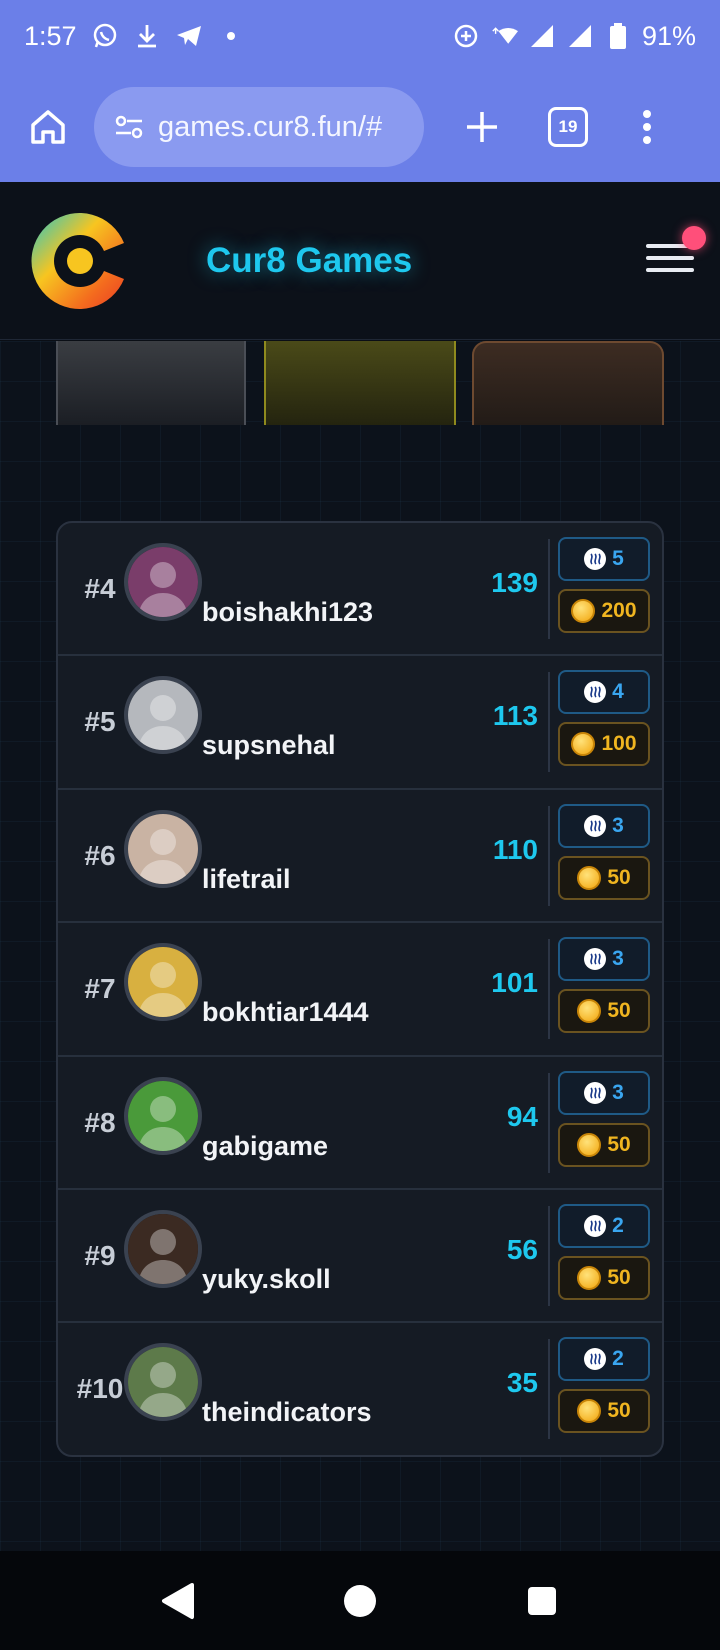 The width and height of the screenshot is (720, 1650). What do you see at coordinates (100, 1389) in the screenshot?
I see `rank-label: #10` at bounding box center [100, 1389].